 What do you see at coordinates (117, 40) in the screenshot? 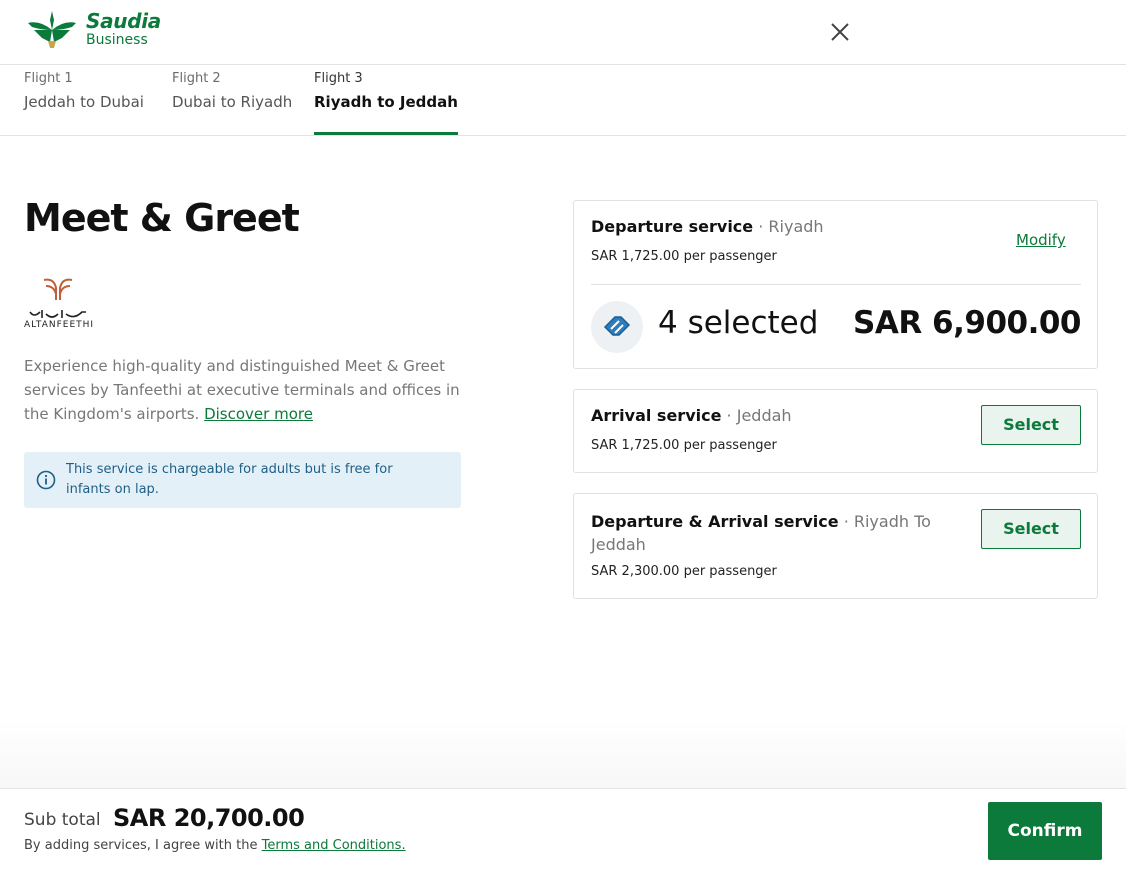
I see `brand-sub: Business` at bounding box center [117, 40].